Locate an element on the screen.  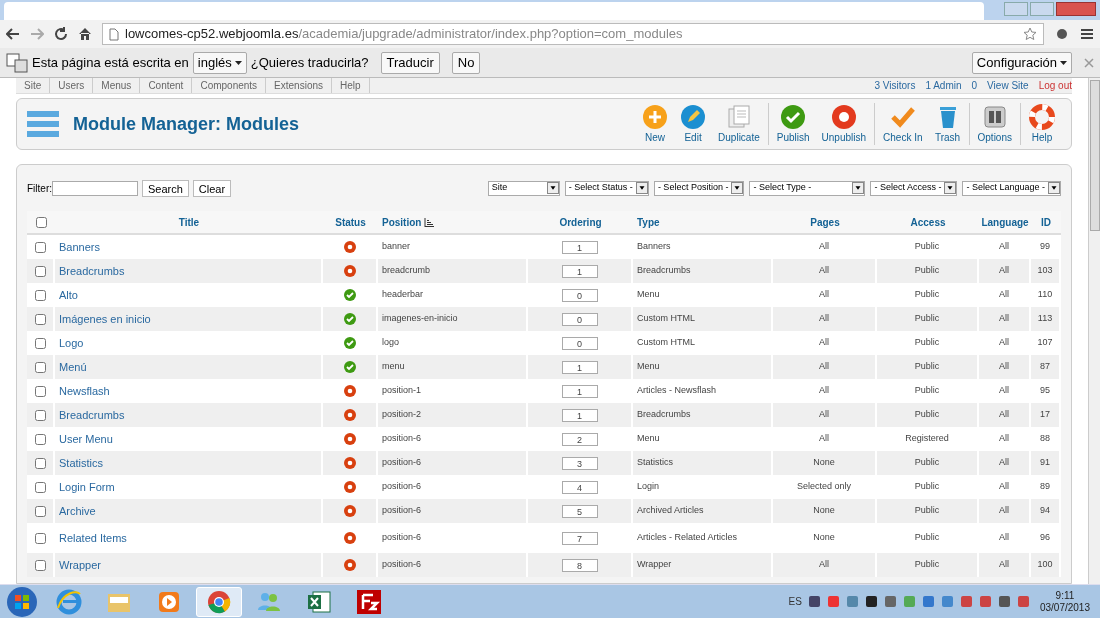
admin-menu-item: Site is located at coordinates (33, 85).